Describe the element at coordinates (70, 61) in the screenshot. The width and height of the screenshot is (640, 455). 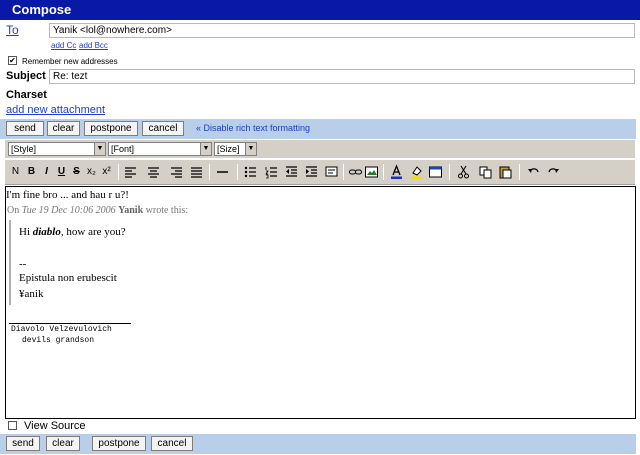
I see `remember-addresses-label: Remember new addresses` at that location.